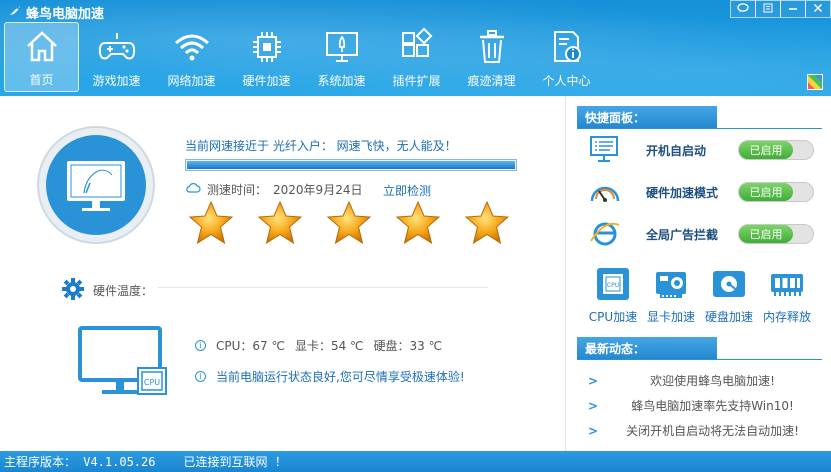 This screenshot has width=831, height=472. Describe the element at coordinates (65, 14) in the screenshot. I see `app-title-text: 蜂鸟电脑加速` at that location.